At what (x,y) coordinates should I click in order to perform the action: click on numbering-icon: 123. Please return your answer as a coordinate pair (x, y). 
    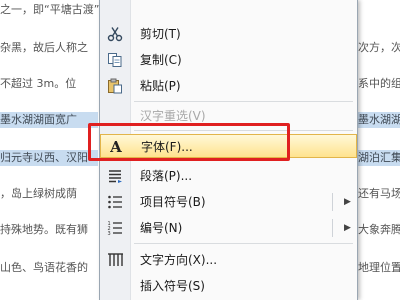
    Looking at the image, I should click on (115, 228).